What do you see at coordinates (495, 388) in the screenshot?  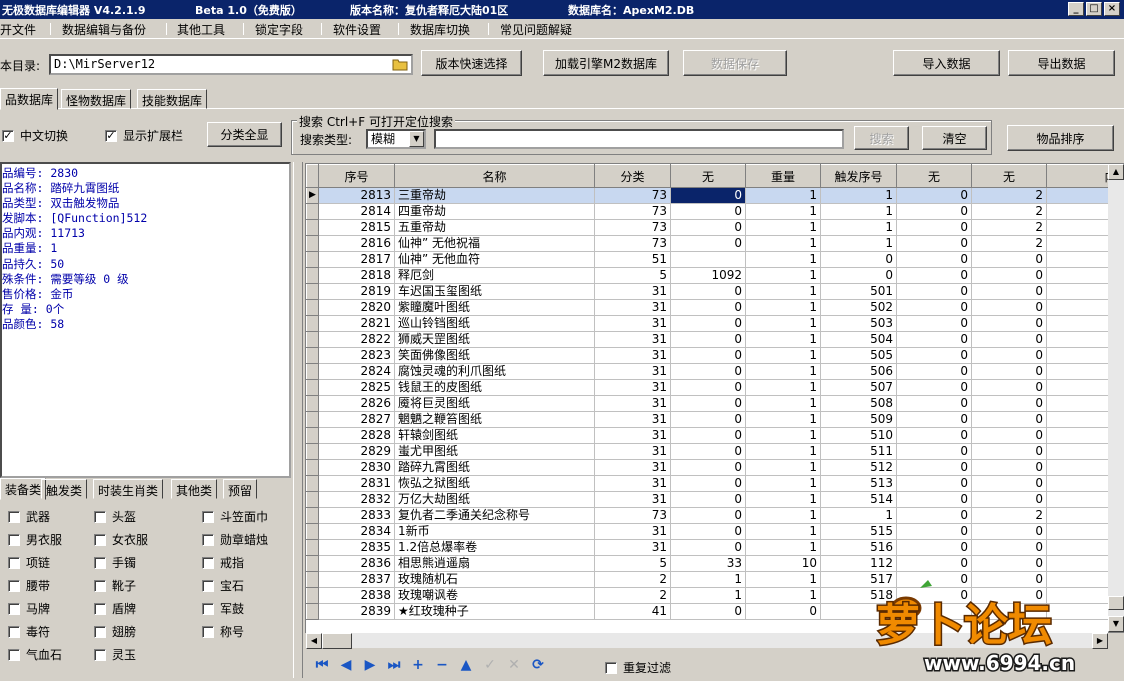 I see `table-cell: 钱鼠王的皮图纸` at bounding box center [495, 388].